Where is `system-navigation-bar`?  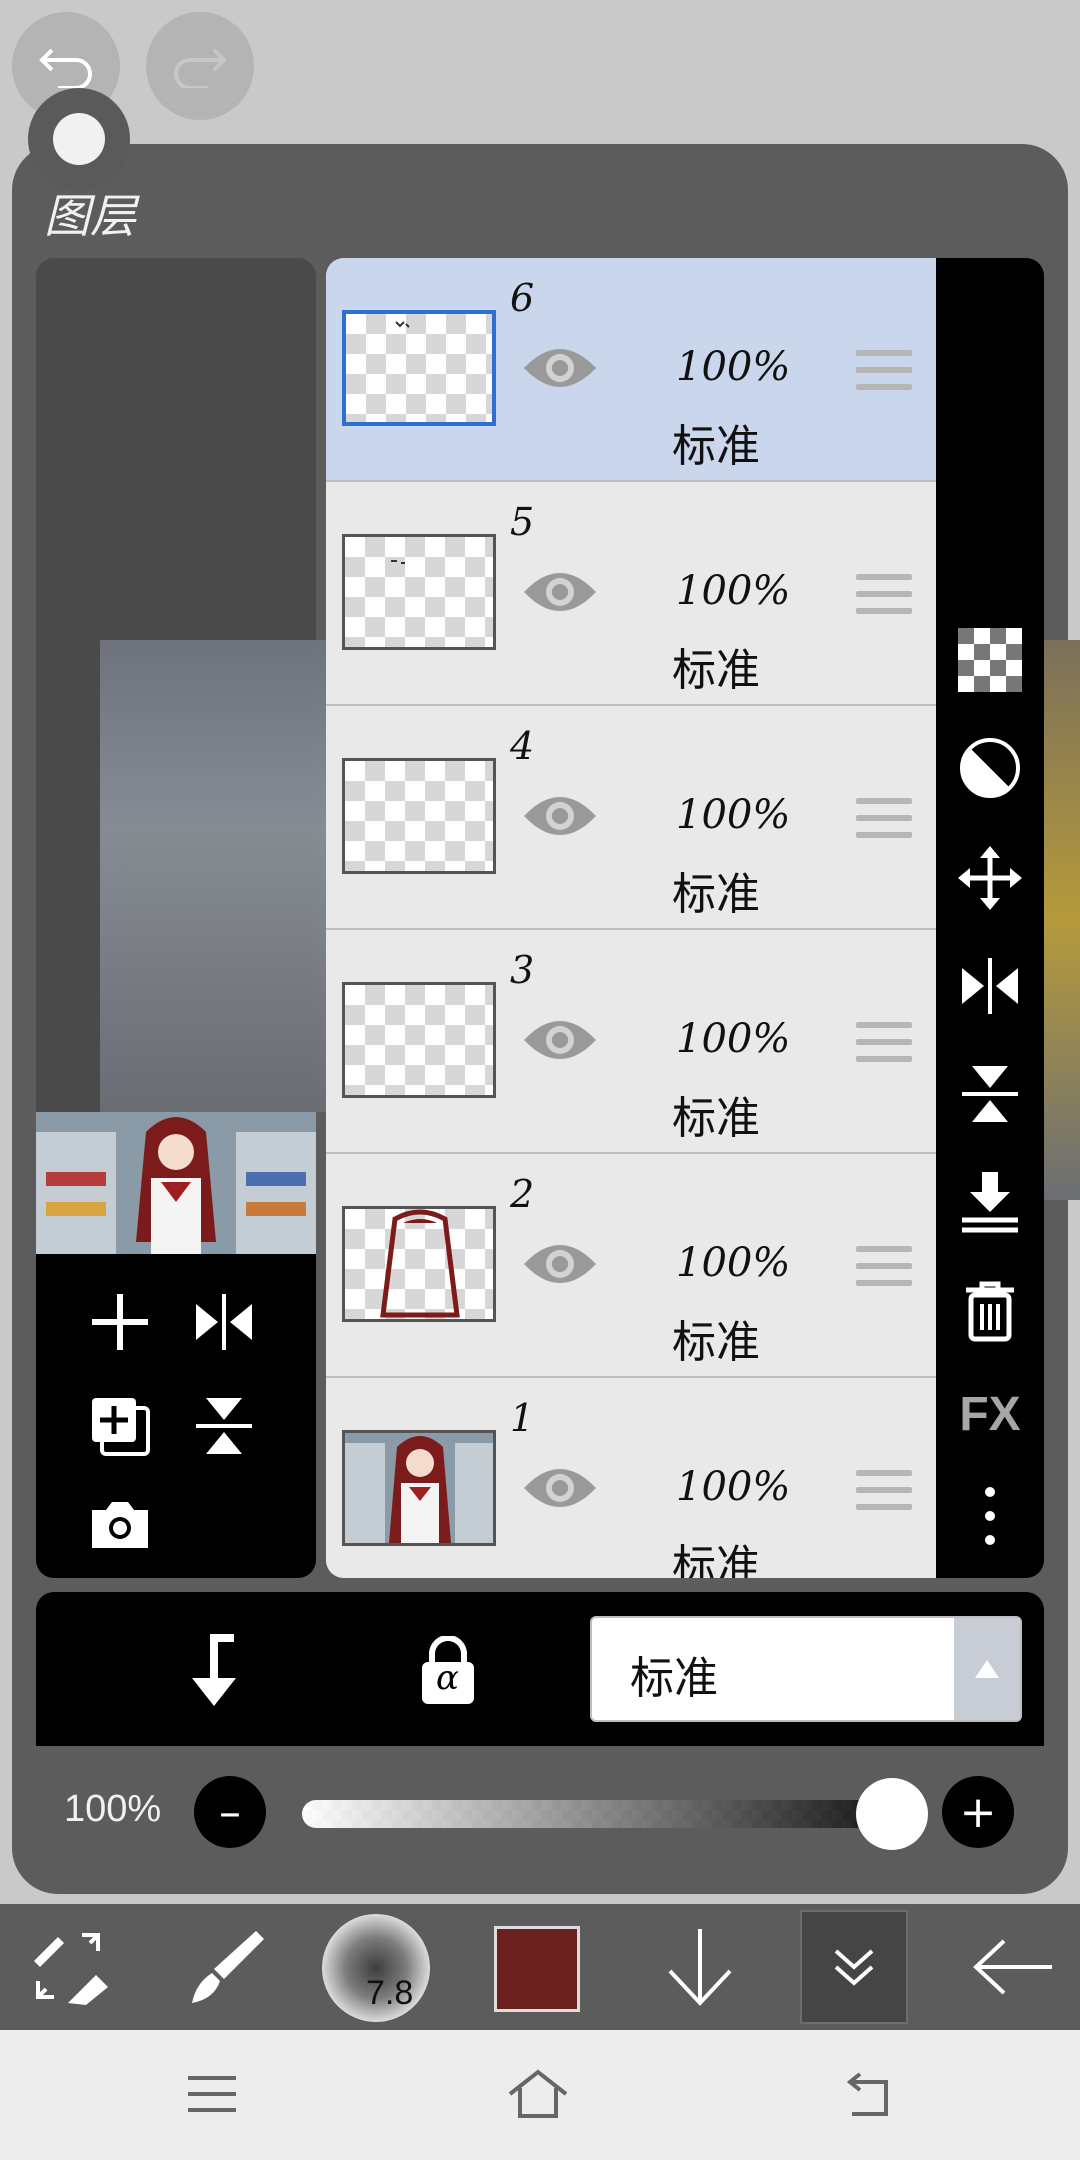
system-navigation-bar is located at coordinates (540, 2095).